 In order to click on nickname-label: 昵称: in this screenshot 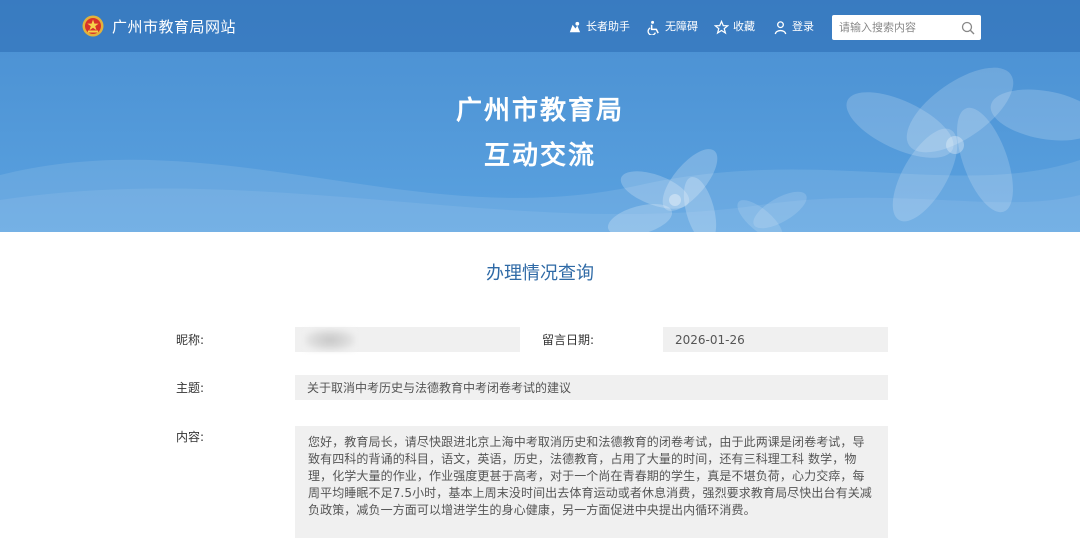, I will do `click(190, 340)`.